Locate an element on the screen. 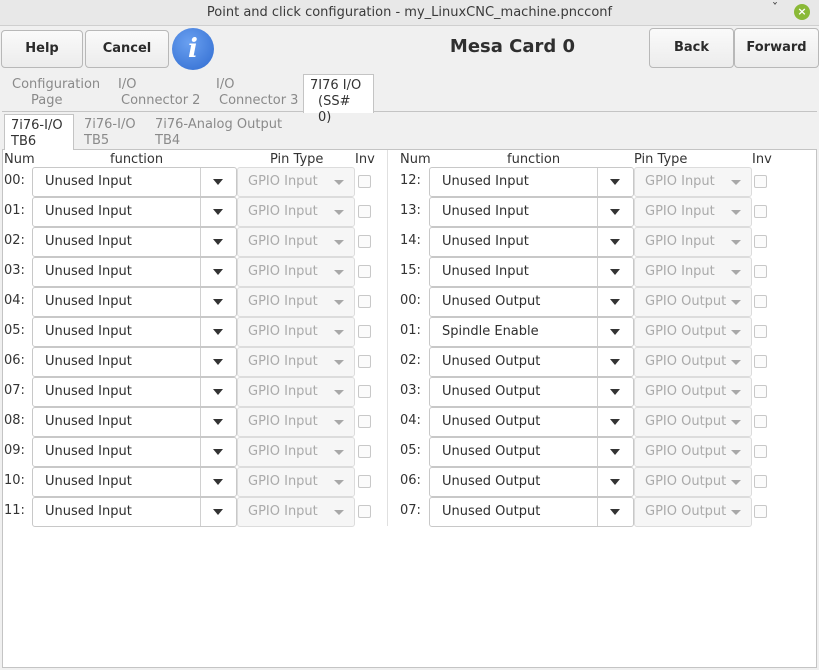 The width and height of the screenshot is (819, 670). tab-label-line2: Page is located at coordinates (47, 100).